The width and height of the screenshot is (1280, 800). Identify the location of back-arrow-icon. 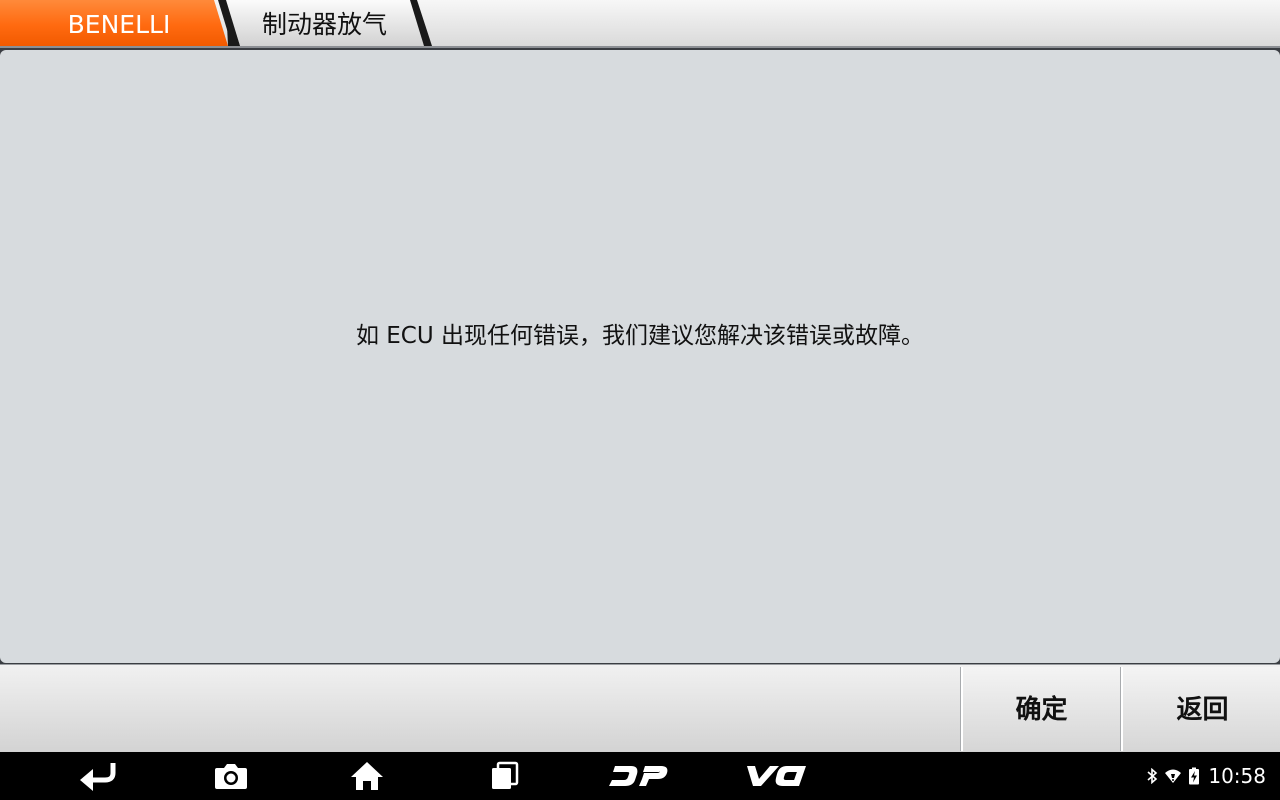
(98, 777).